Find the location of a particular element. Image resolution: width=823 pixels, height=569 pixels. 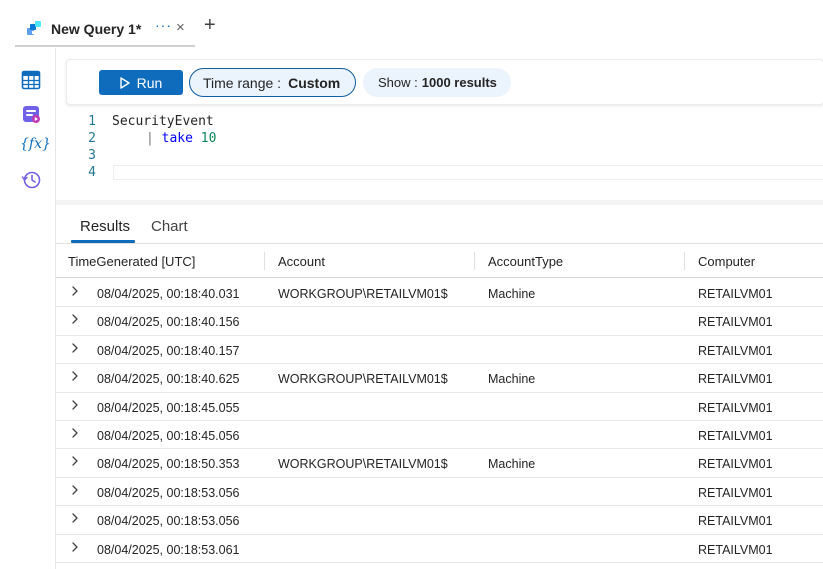

table-row: 08/04/2025, 00:18:53.061 RETAILVM01 is located at coordinates (439, 549).